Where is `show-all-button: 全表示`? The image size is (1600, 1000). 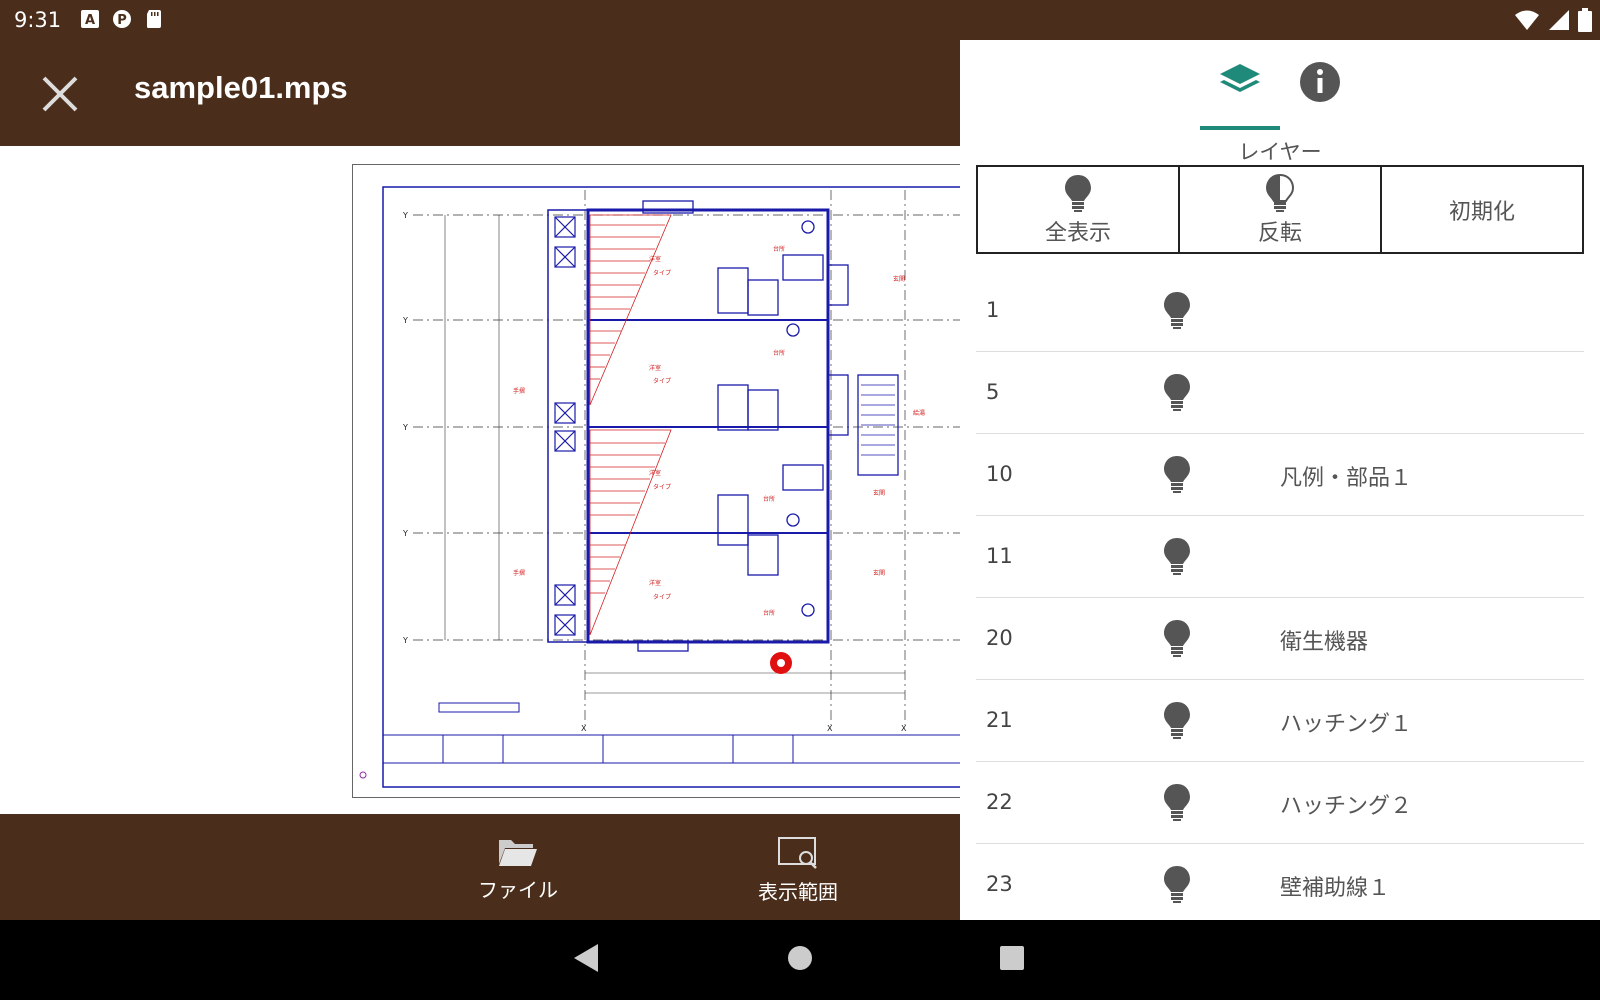 show-all-button: 全表示 is located at coordinates (1078, 209).